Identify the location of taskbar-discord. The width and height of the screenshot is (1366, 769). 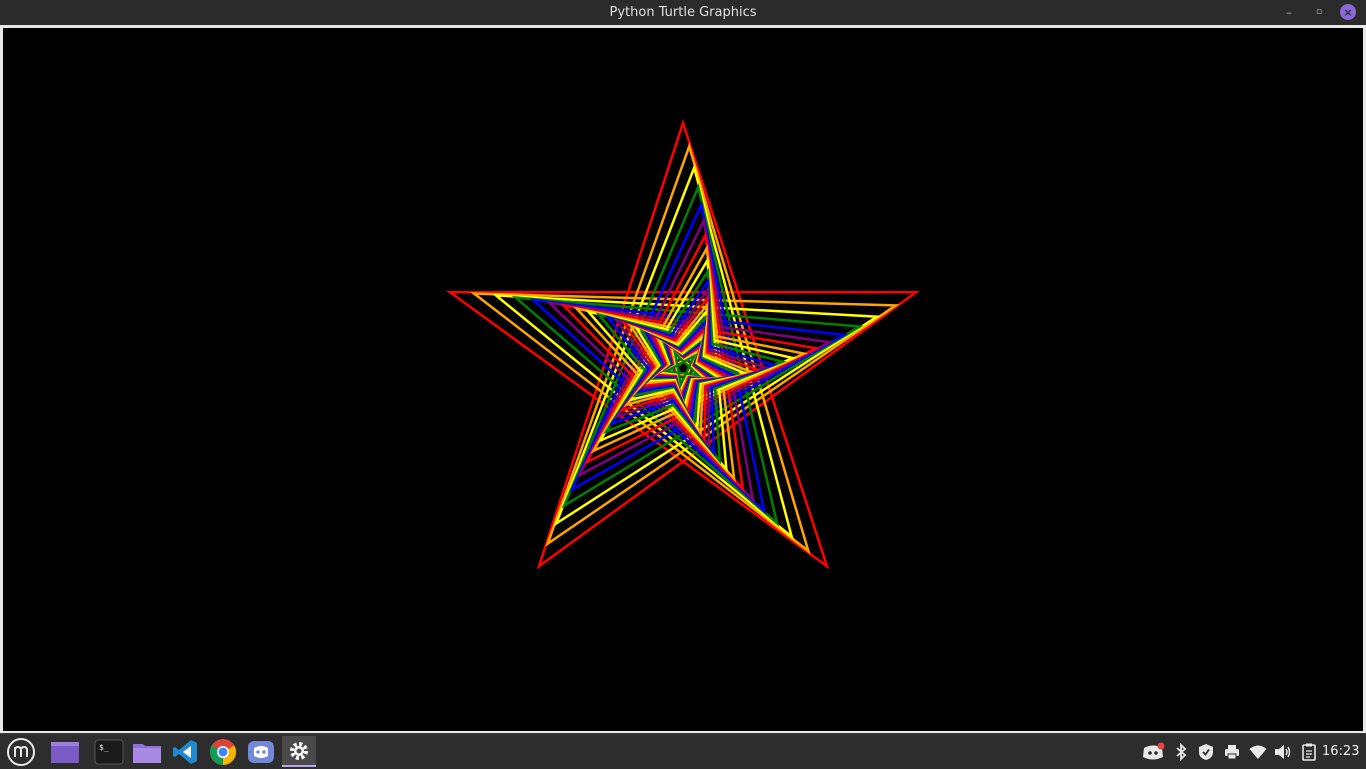
(261, 751).